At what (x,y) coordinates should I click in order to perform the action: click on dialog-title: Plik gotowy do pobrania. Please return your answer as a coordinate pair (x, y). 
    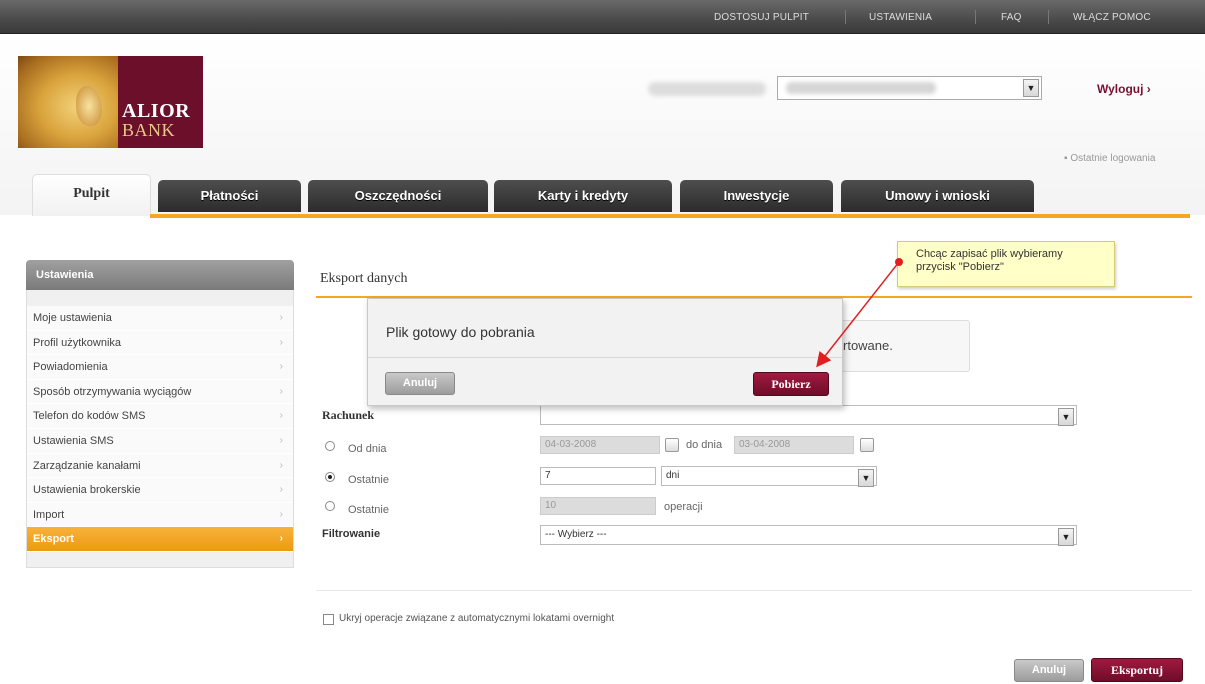
    Looking at the image, I should click on (460, 332).